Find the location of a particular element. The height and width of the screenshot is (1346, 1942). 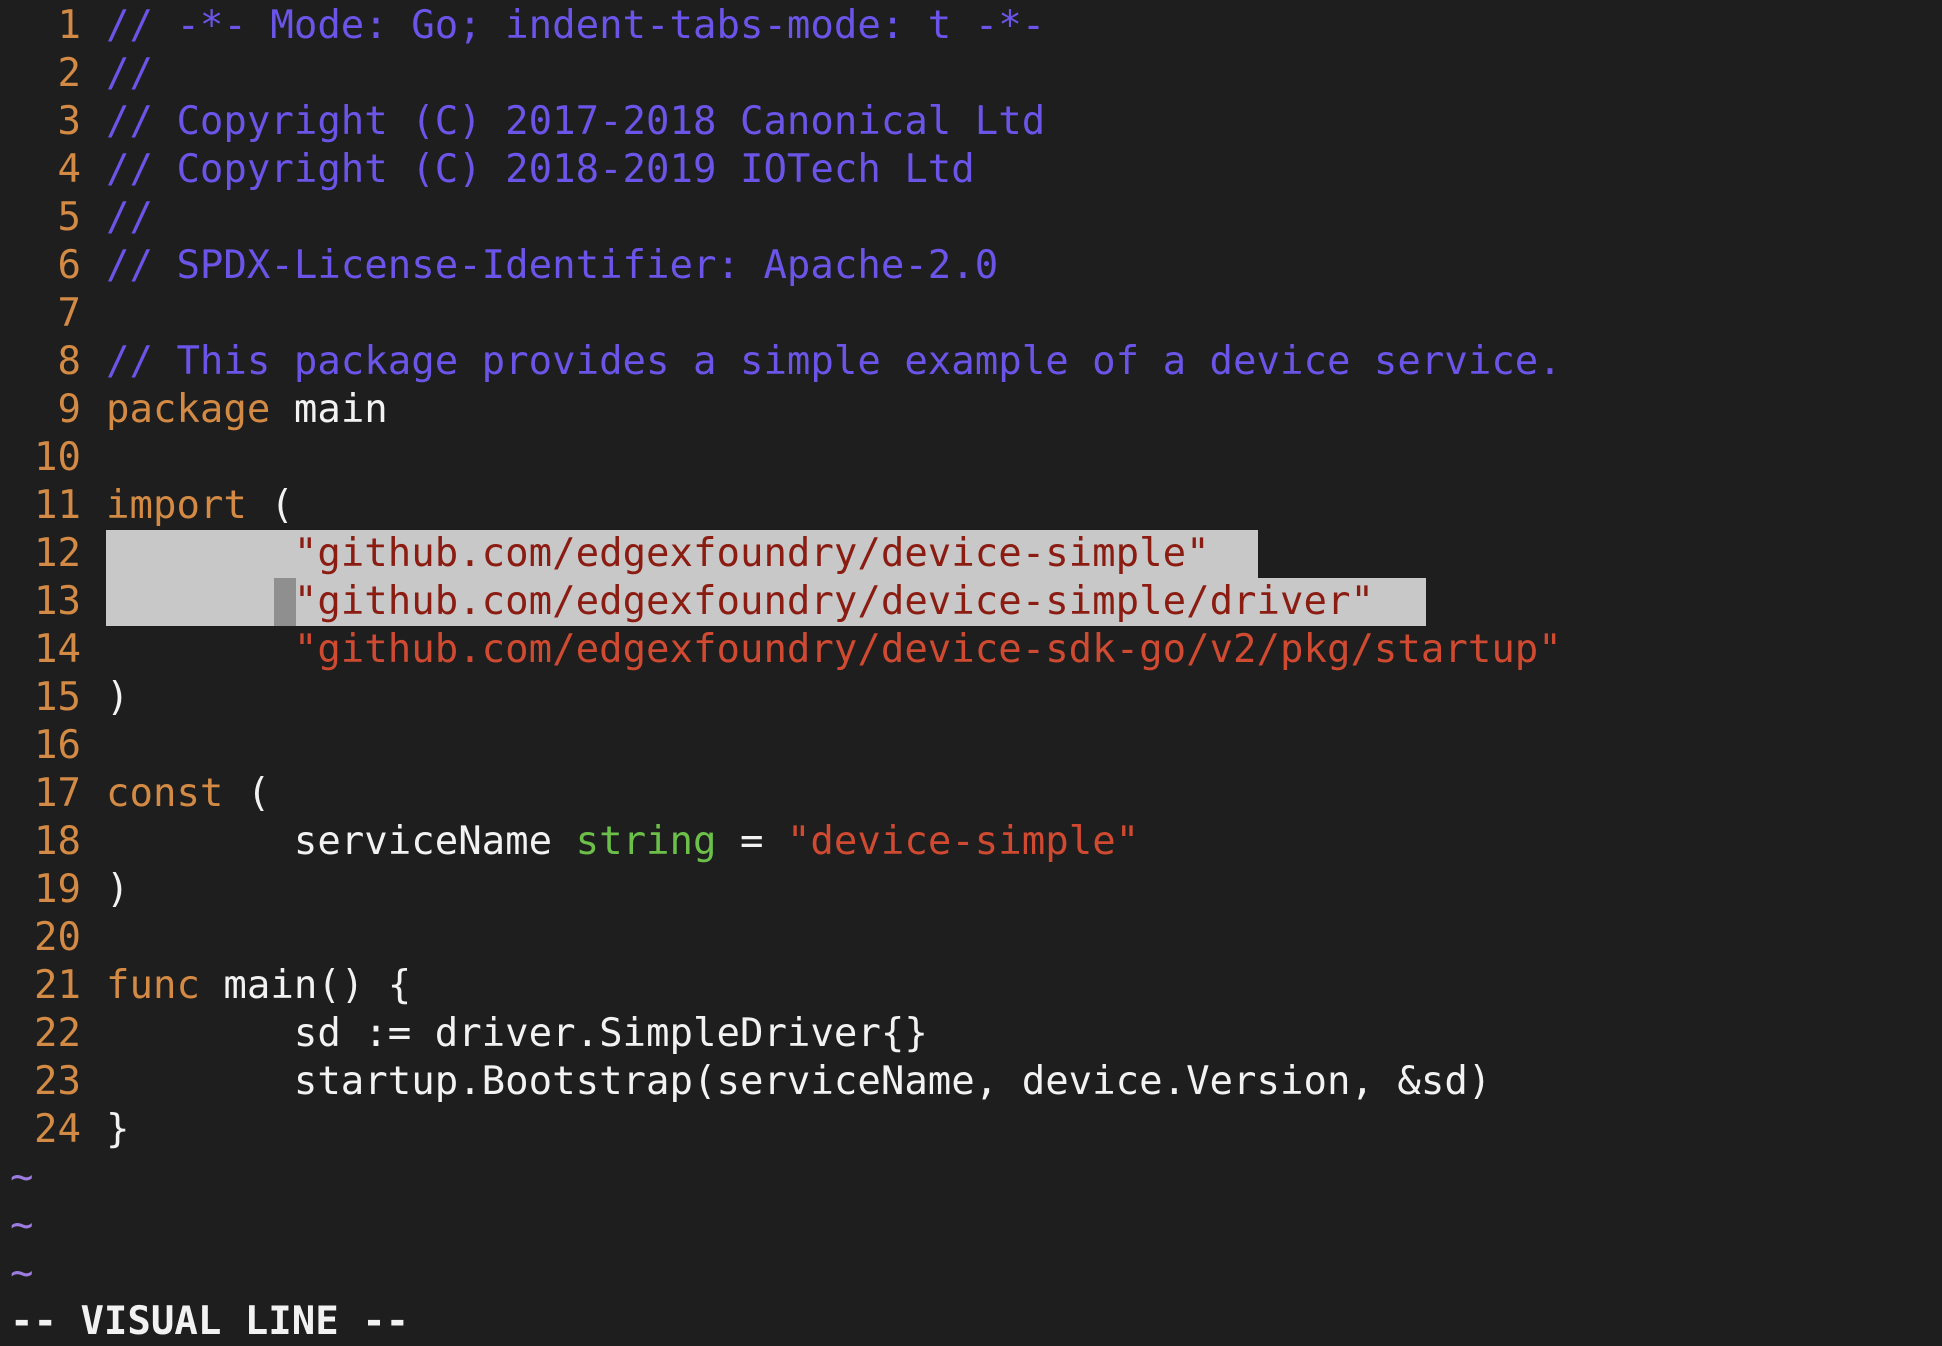

code-token: } is located at coordinates (118, 1129).